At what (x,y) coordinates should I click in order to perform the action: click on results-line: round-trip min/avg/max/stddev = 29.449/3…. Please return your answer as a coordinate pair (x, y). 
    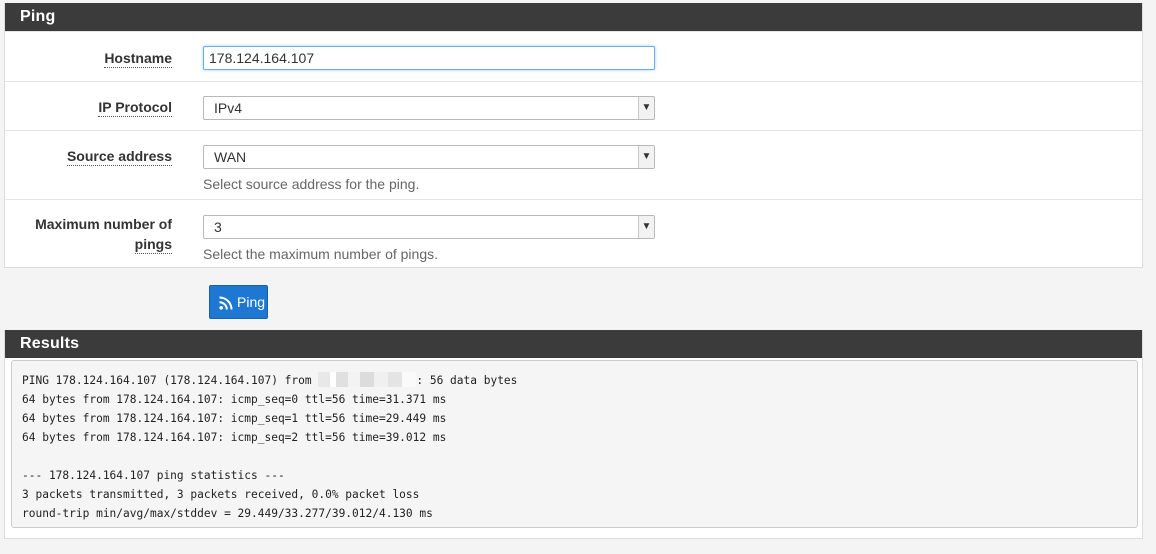
    Looking at the image, I should click on (227, 513).